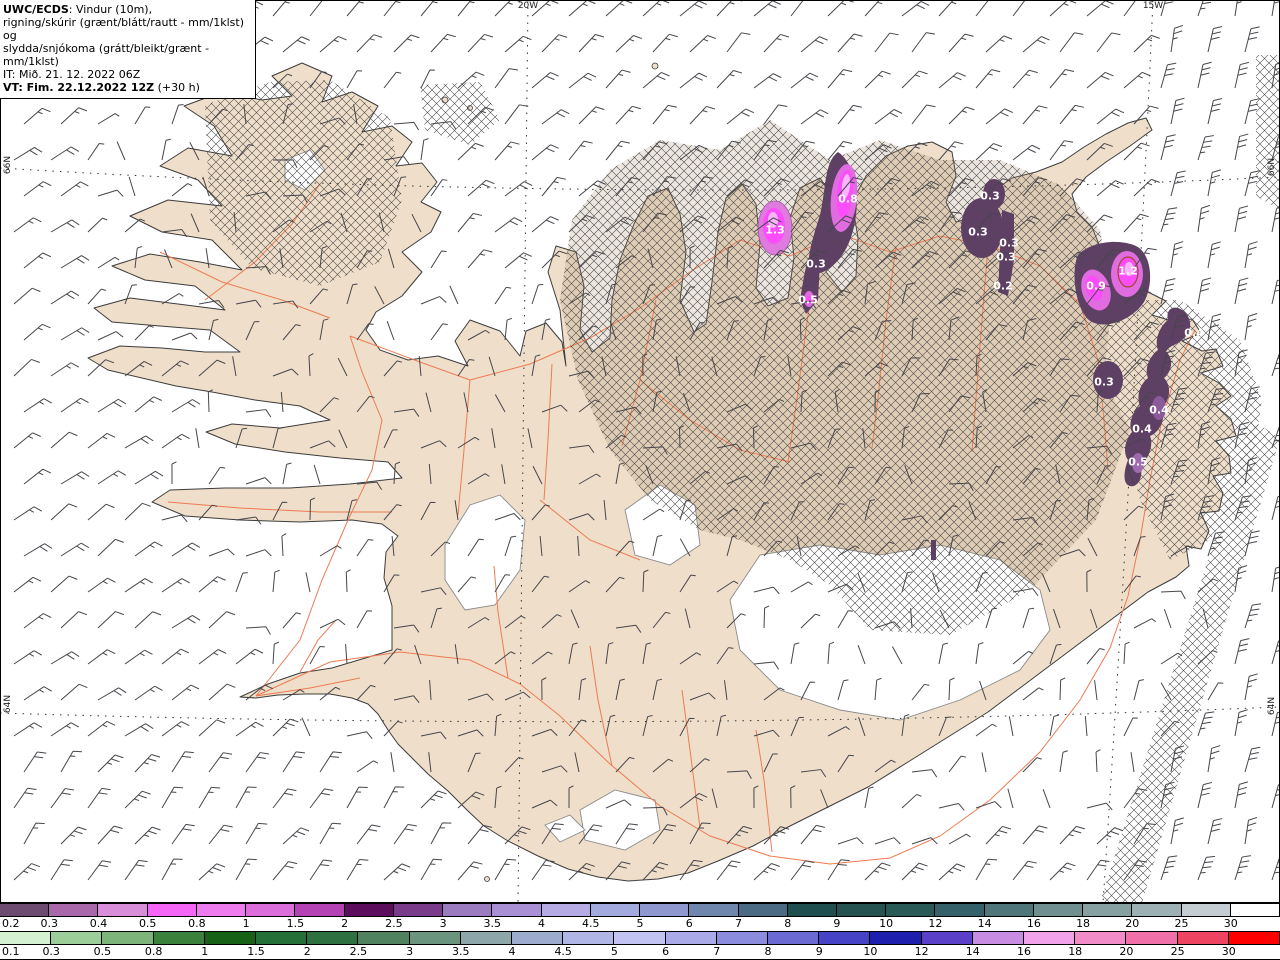 The height and width of the screenshot is (960, 1280). I want to click on legend-tick-label: 2.5, so click(394, 923).